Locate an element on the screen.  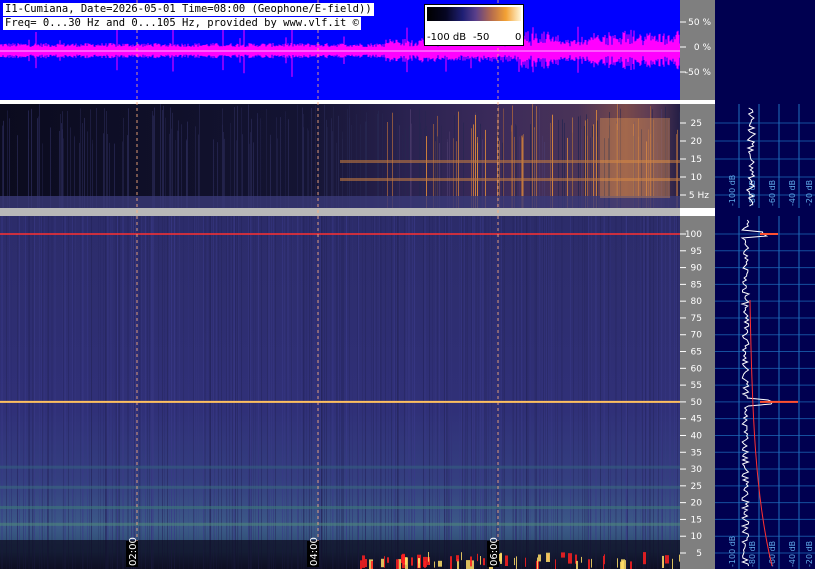
waveform-tick-label: -50 % is located at coordinates (698, 73).